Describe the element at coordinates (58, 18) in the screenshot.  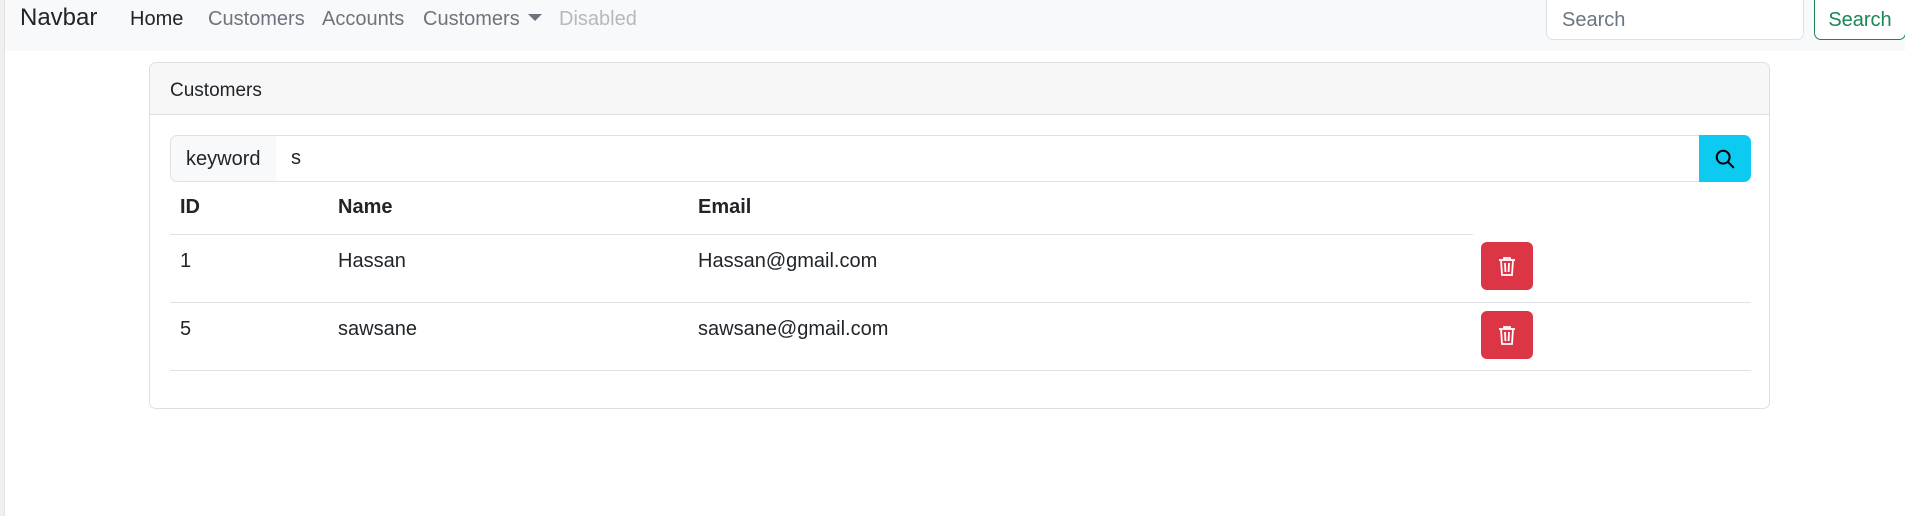
I see `navbar-brand: Navbar` at that location.